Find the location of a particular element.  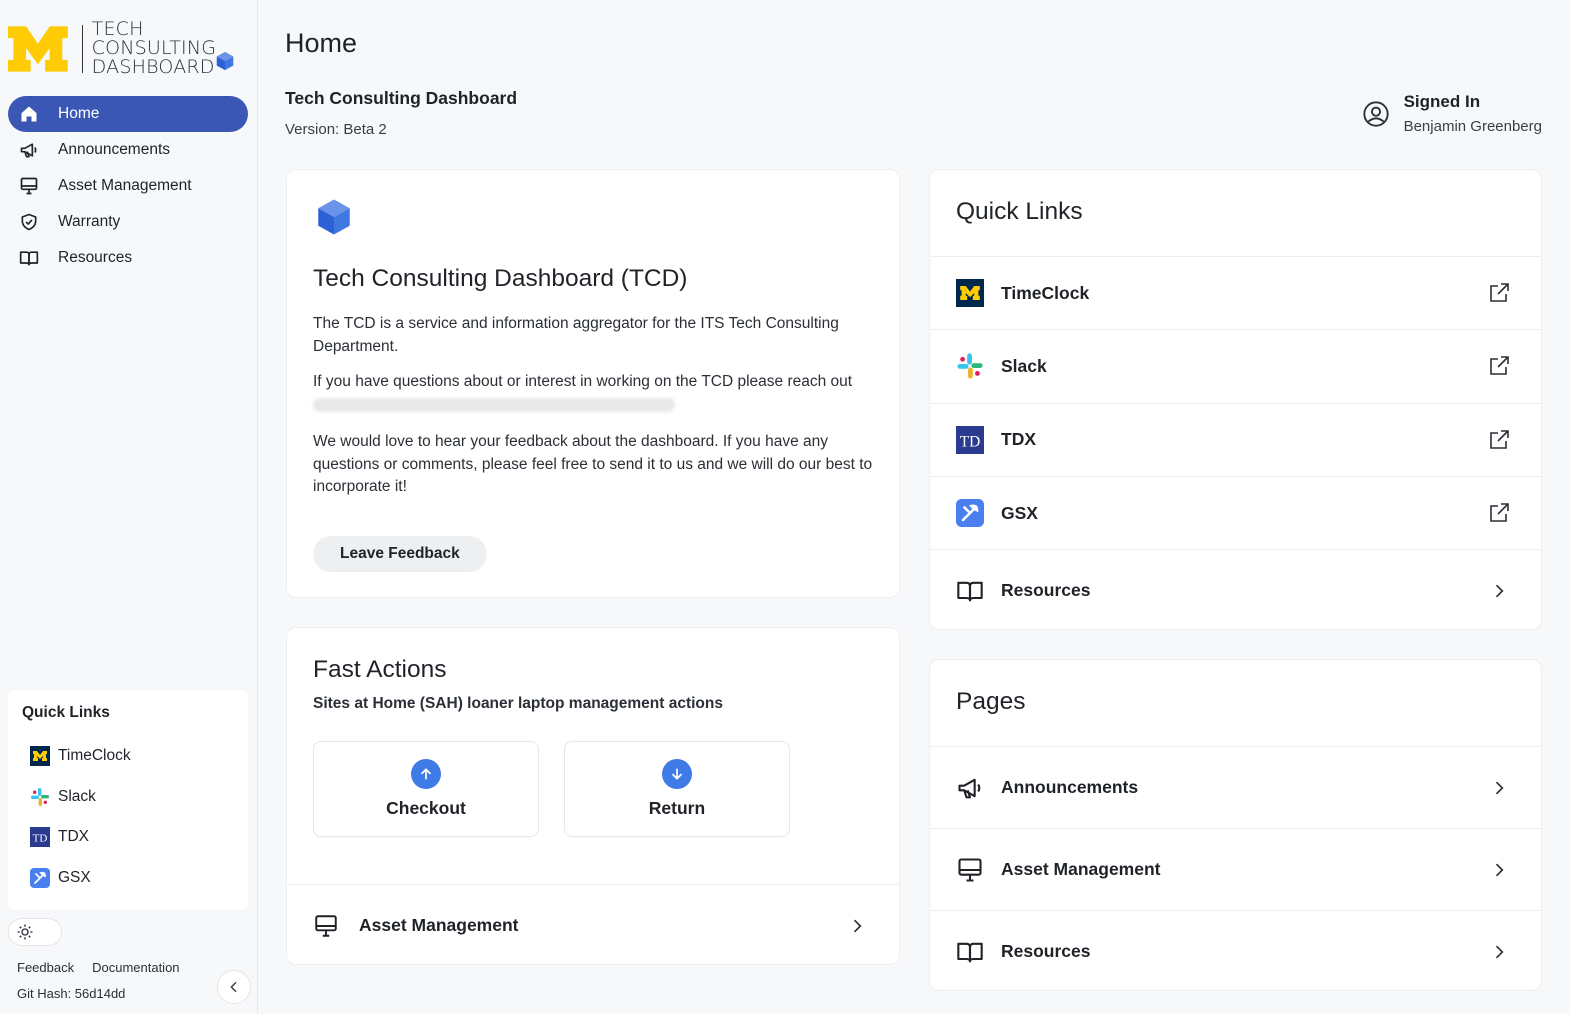

signed-in-user: Signed In Benjamin Greenberg is located at coordinates (1452, 113).